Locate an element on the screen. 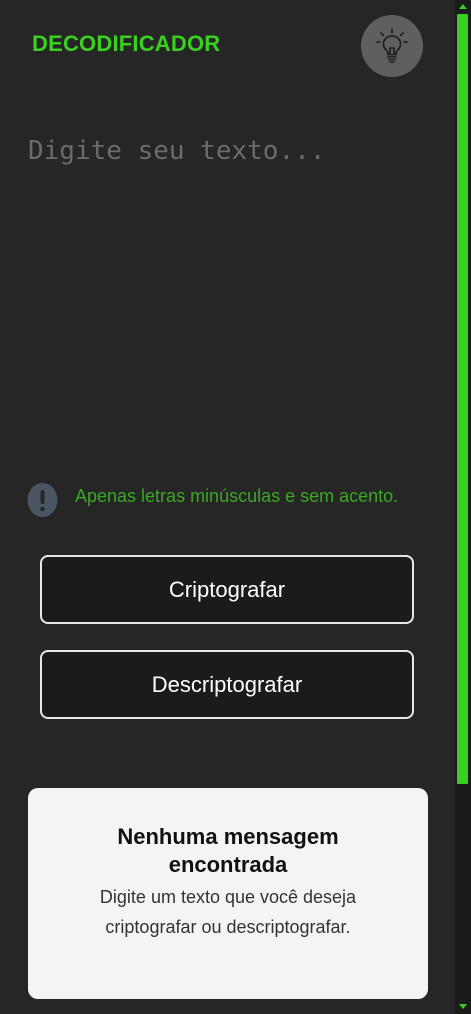 This screenshot has width=471, height=1014. decrypt-button: Descriptografar is located at coordinates (227, 684).